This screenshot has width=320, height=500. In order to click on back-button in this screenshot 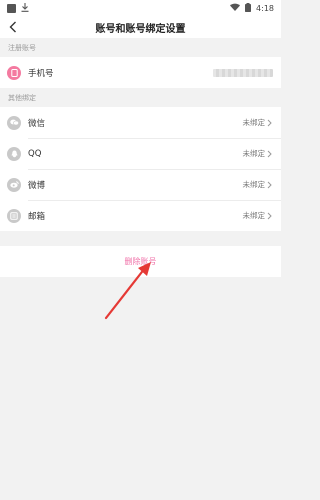, I will do `click(13, 27)`.